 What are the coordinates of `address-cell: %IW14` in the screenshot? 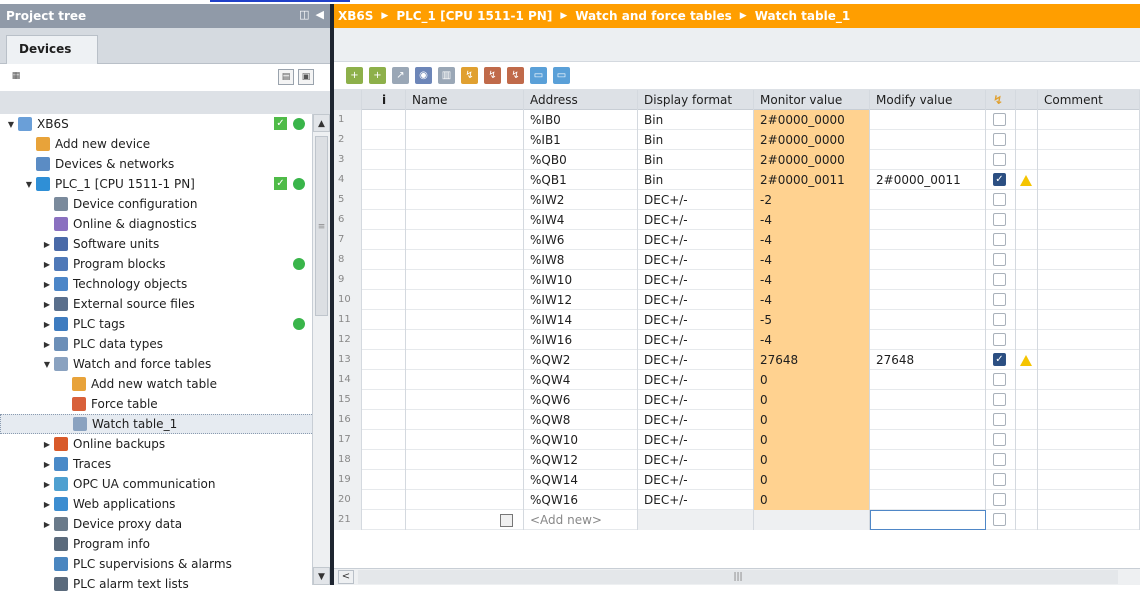 It's located at (581, 320).